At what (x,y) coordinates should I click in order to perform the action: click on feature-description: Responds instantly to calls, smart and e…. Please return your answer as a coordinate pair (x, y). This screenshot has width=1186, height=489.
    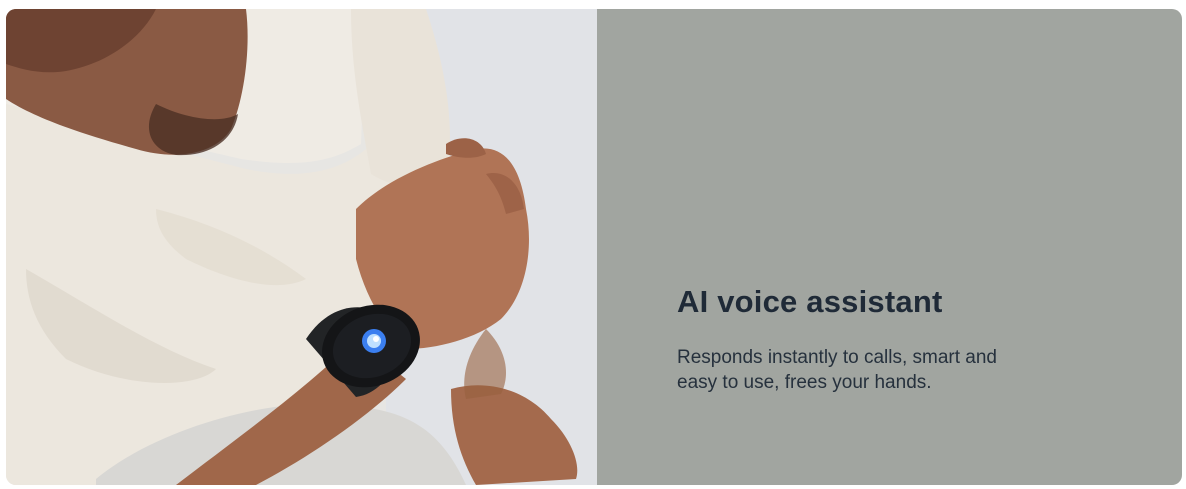
    Looking at the image, I should click on (837, 370).